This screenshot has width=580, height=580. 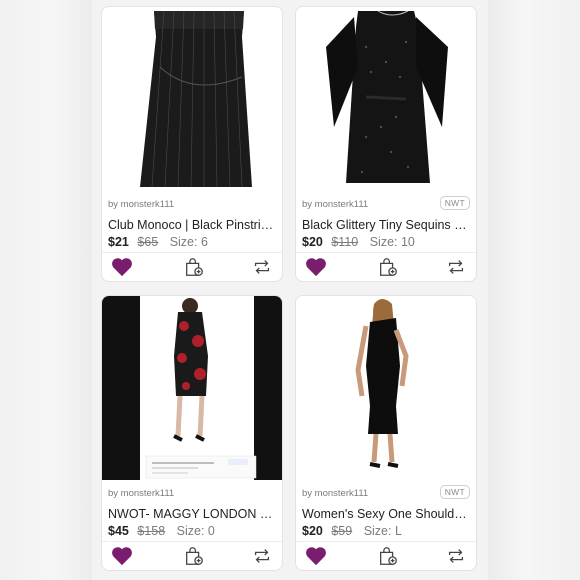 I want to click on original-price: $110, so click(x=345, y=242).